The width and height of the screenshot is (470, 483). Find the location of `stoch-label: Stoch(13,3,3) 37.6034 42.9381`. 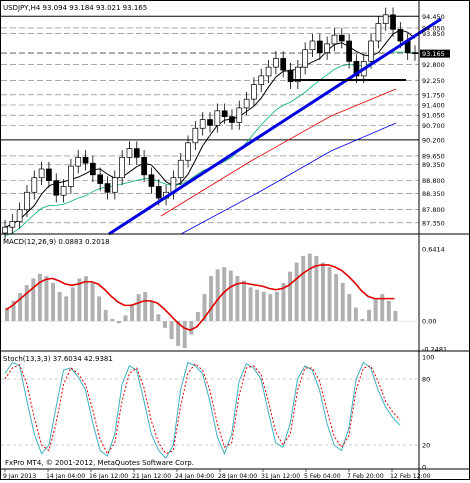

stoch-label: Stoch(13,3,3) 37.6034 42.9381 is located at coordinates (58, 359).